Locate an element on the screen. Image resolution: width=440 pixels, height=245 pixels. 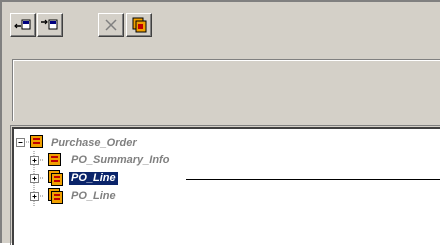
tree-node-label: PO_Line is located at coordinates (93, 196).